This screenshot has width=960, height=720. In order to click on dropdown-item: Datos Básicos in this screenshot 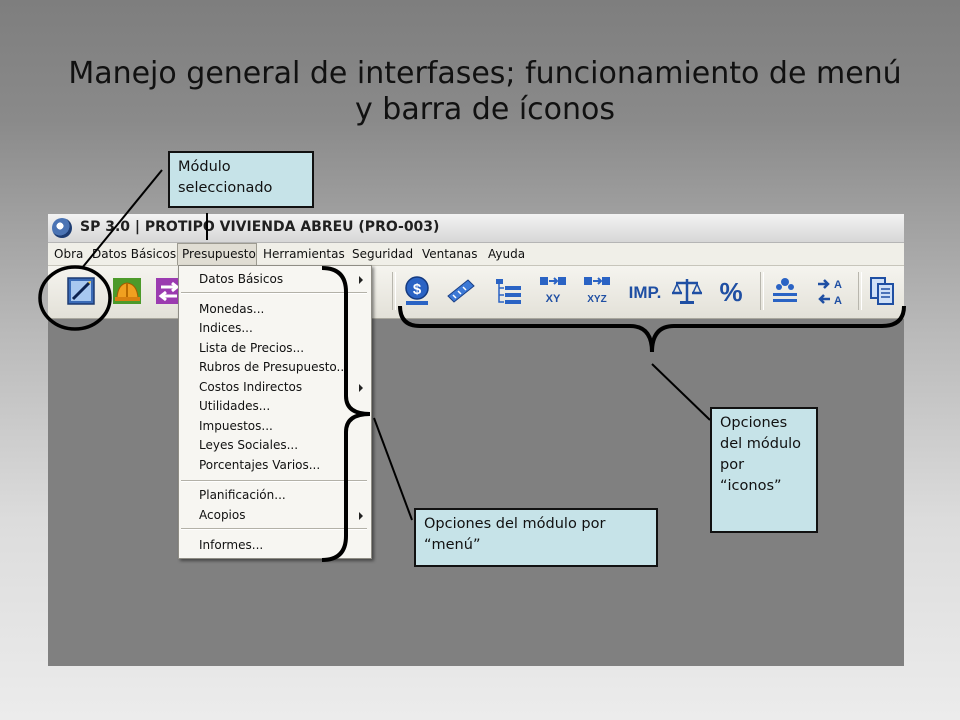, I will do `click(275, 279)`.